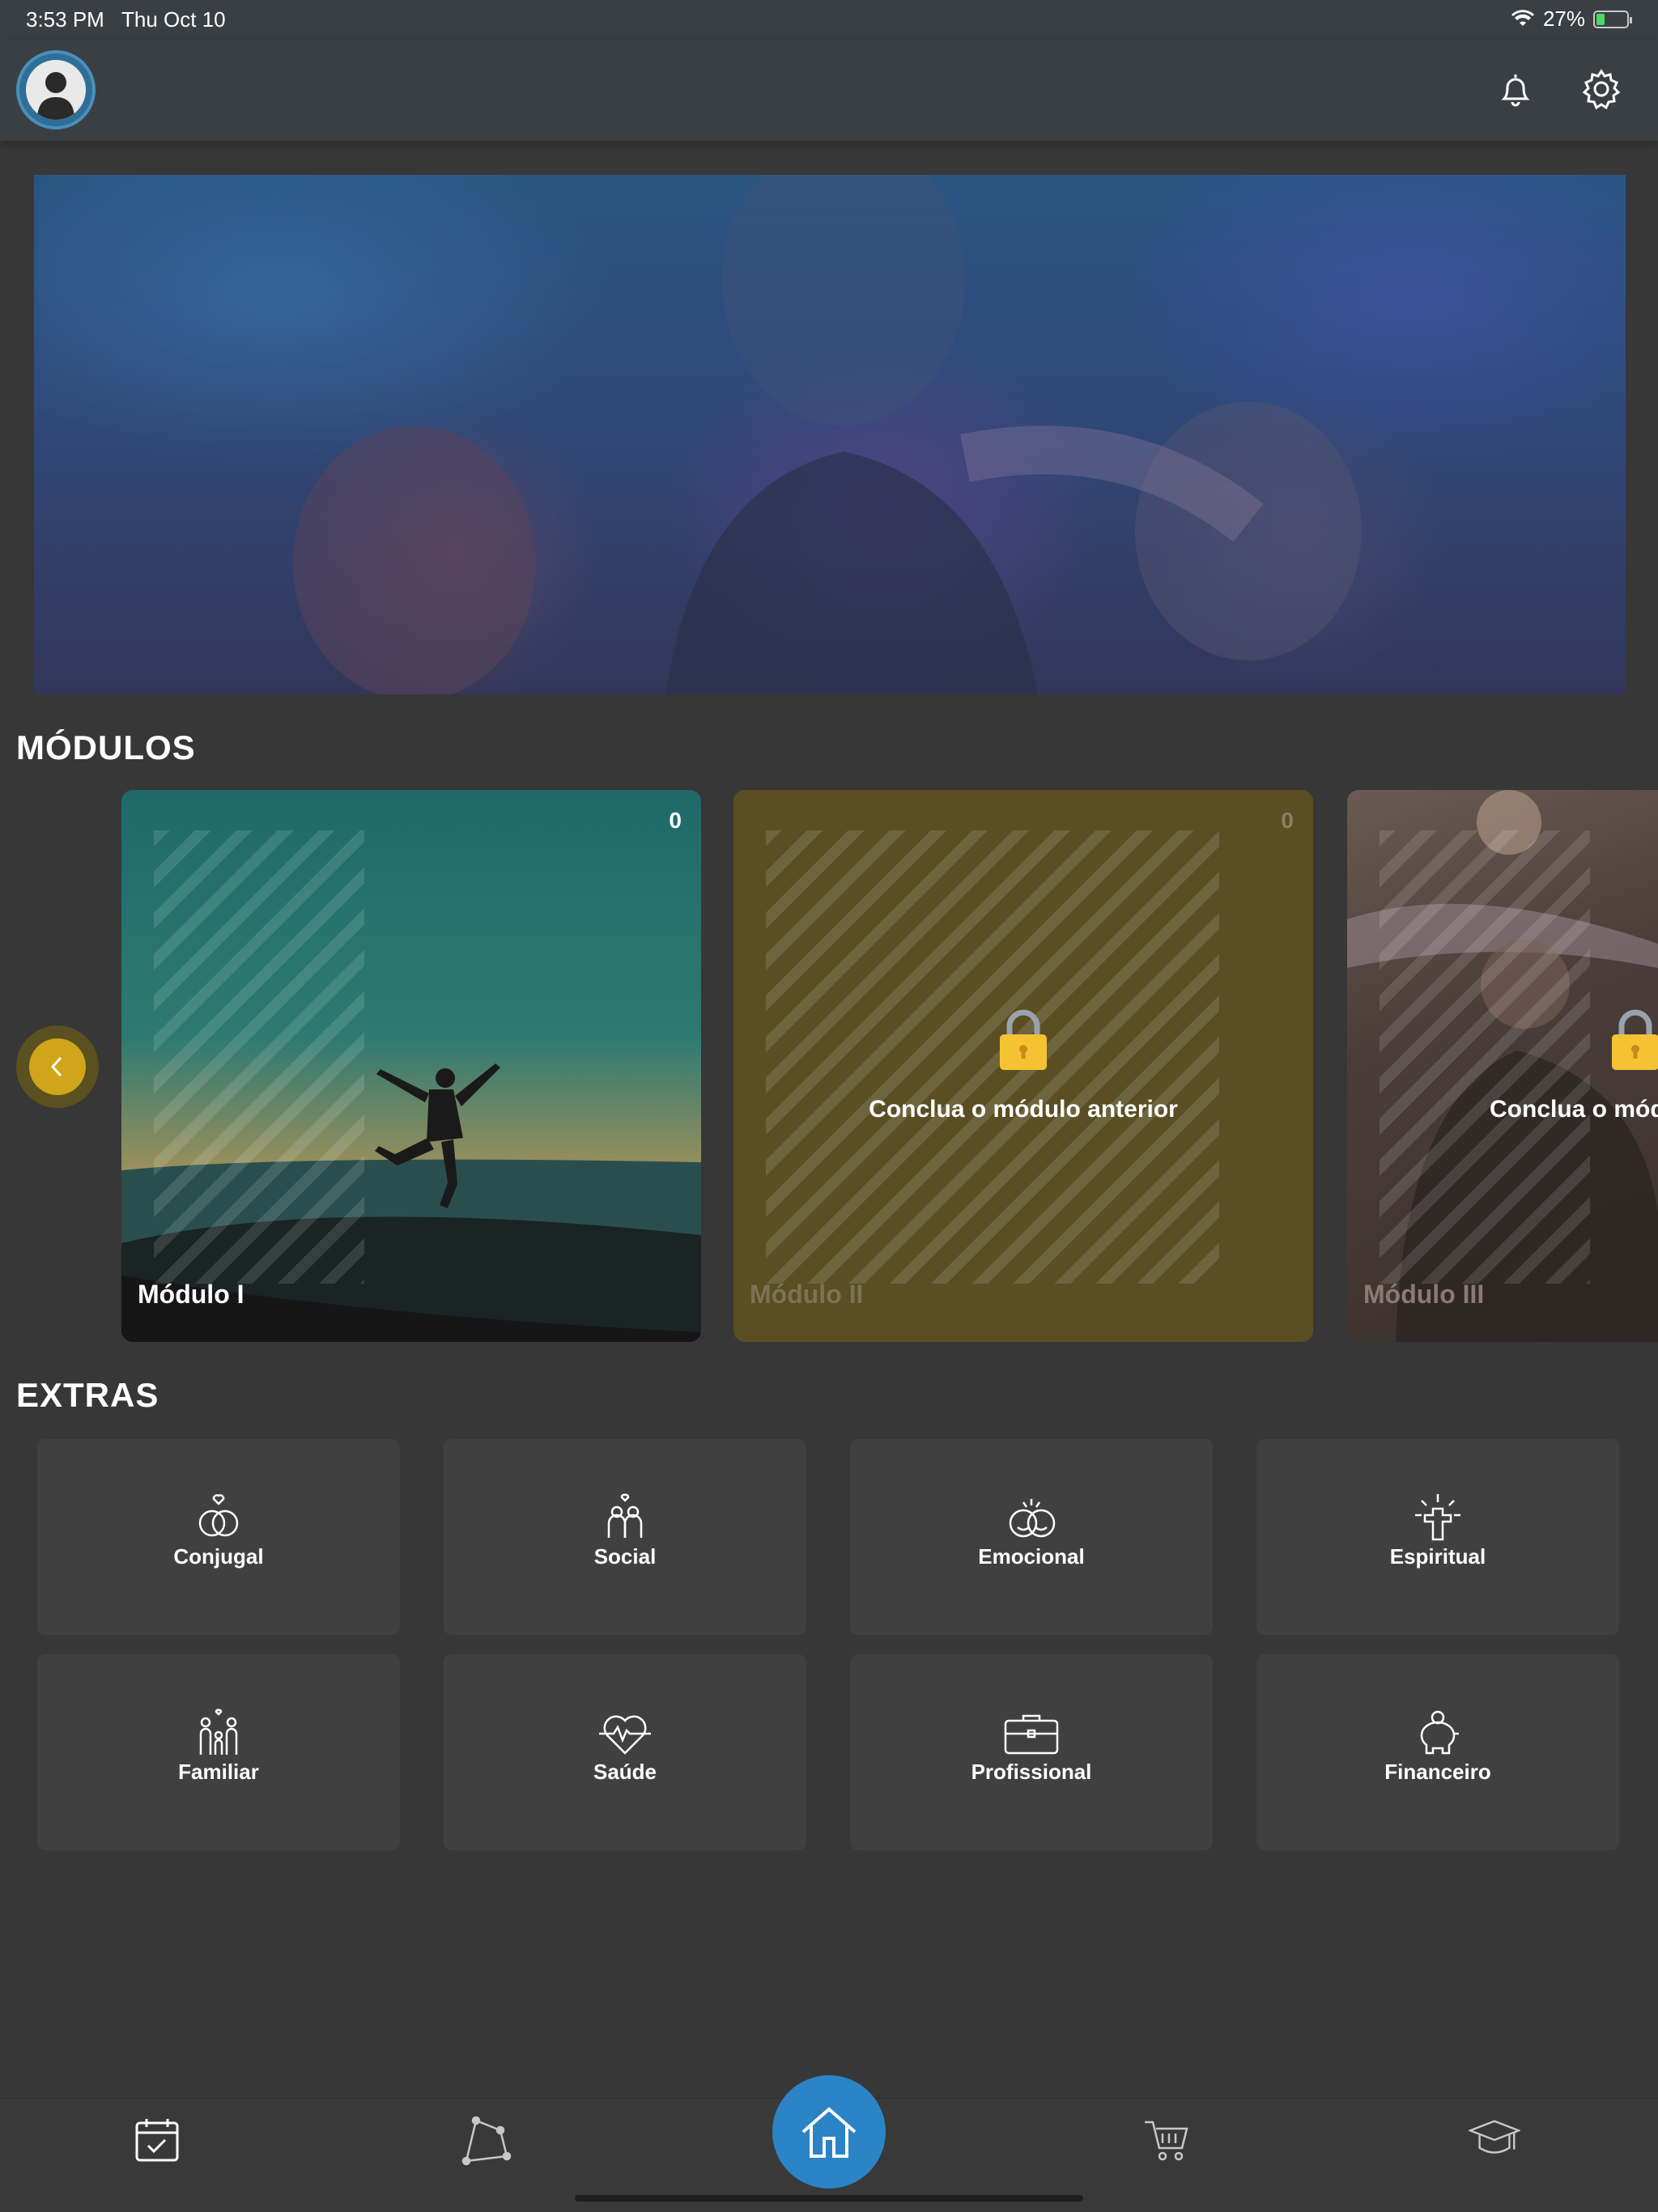  I want to click on carousel-prev-button, so click(57, 1066).